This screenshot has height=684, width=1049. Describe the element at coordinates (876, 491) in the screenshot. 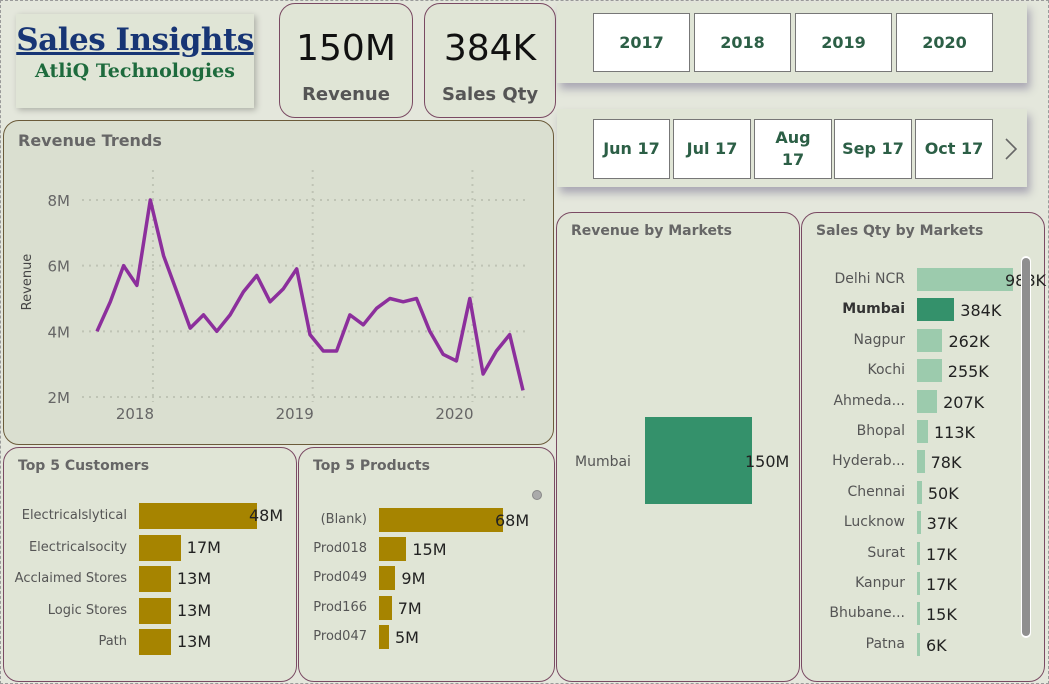

I see `bar-category-label: Chennai` at that location.